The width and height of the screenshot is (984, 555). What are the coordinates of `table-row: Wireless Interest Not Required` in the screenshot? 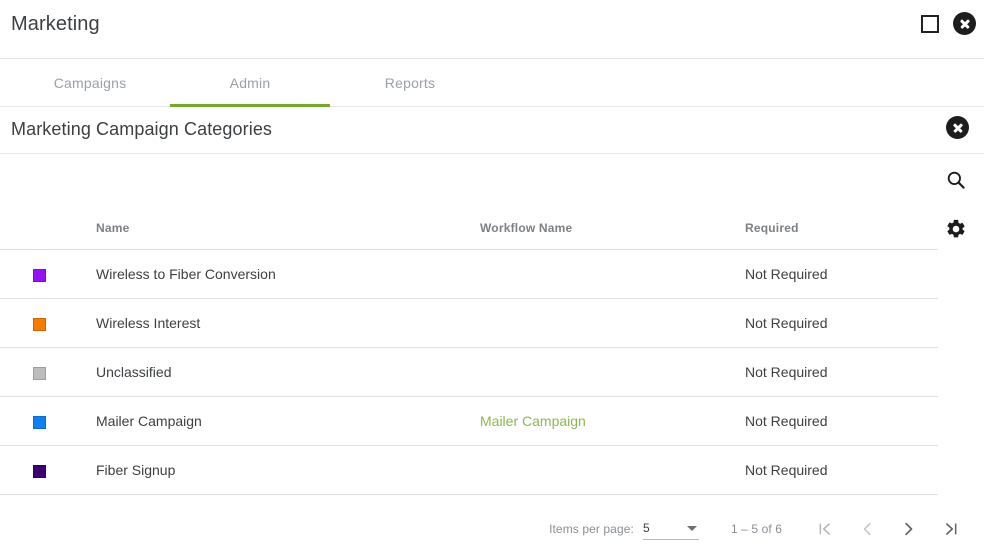 It's located at (469, 323).